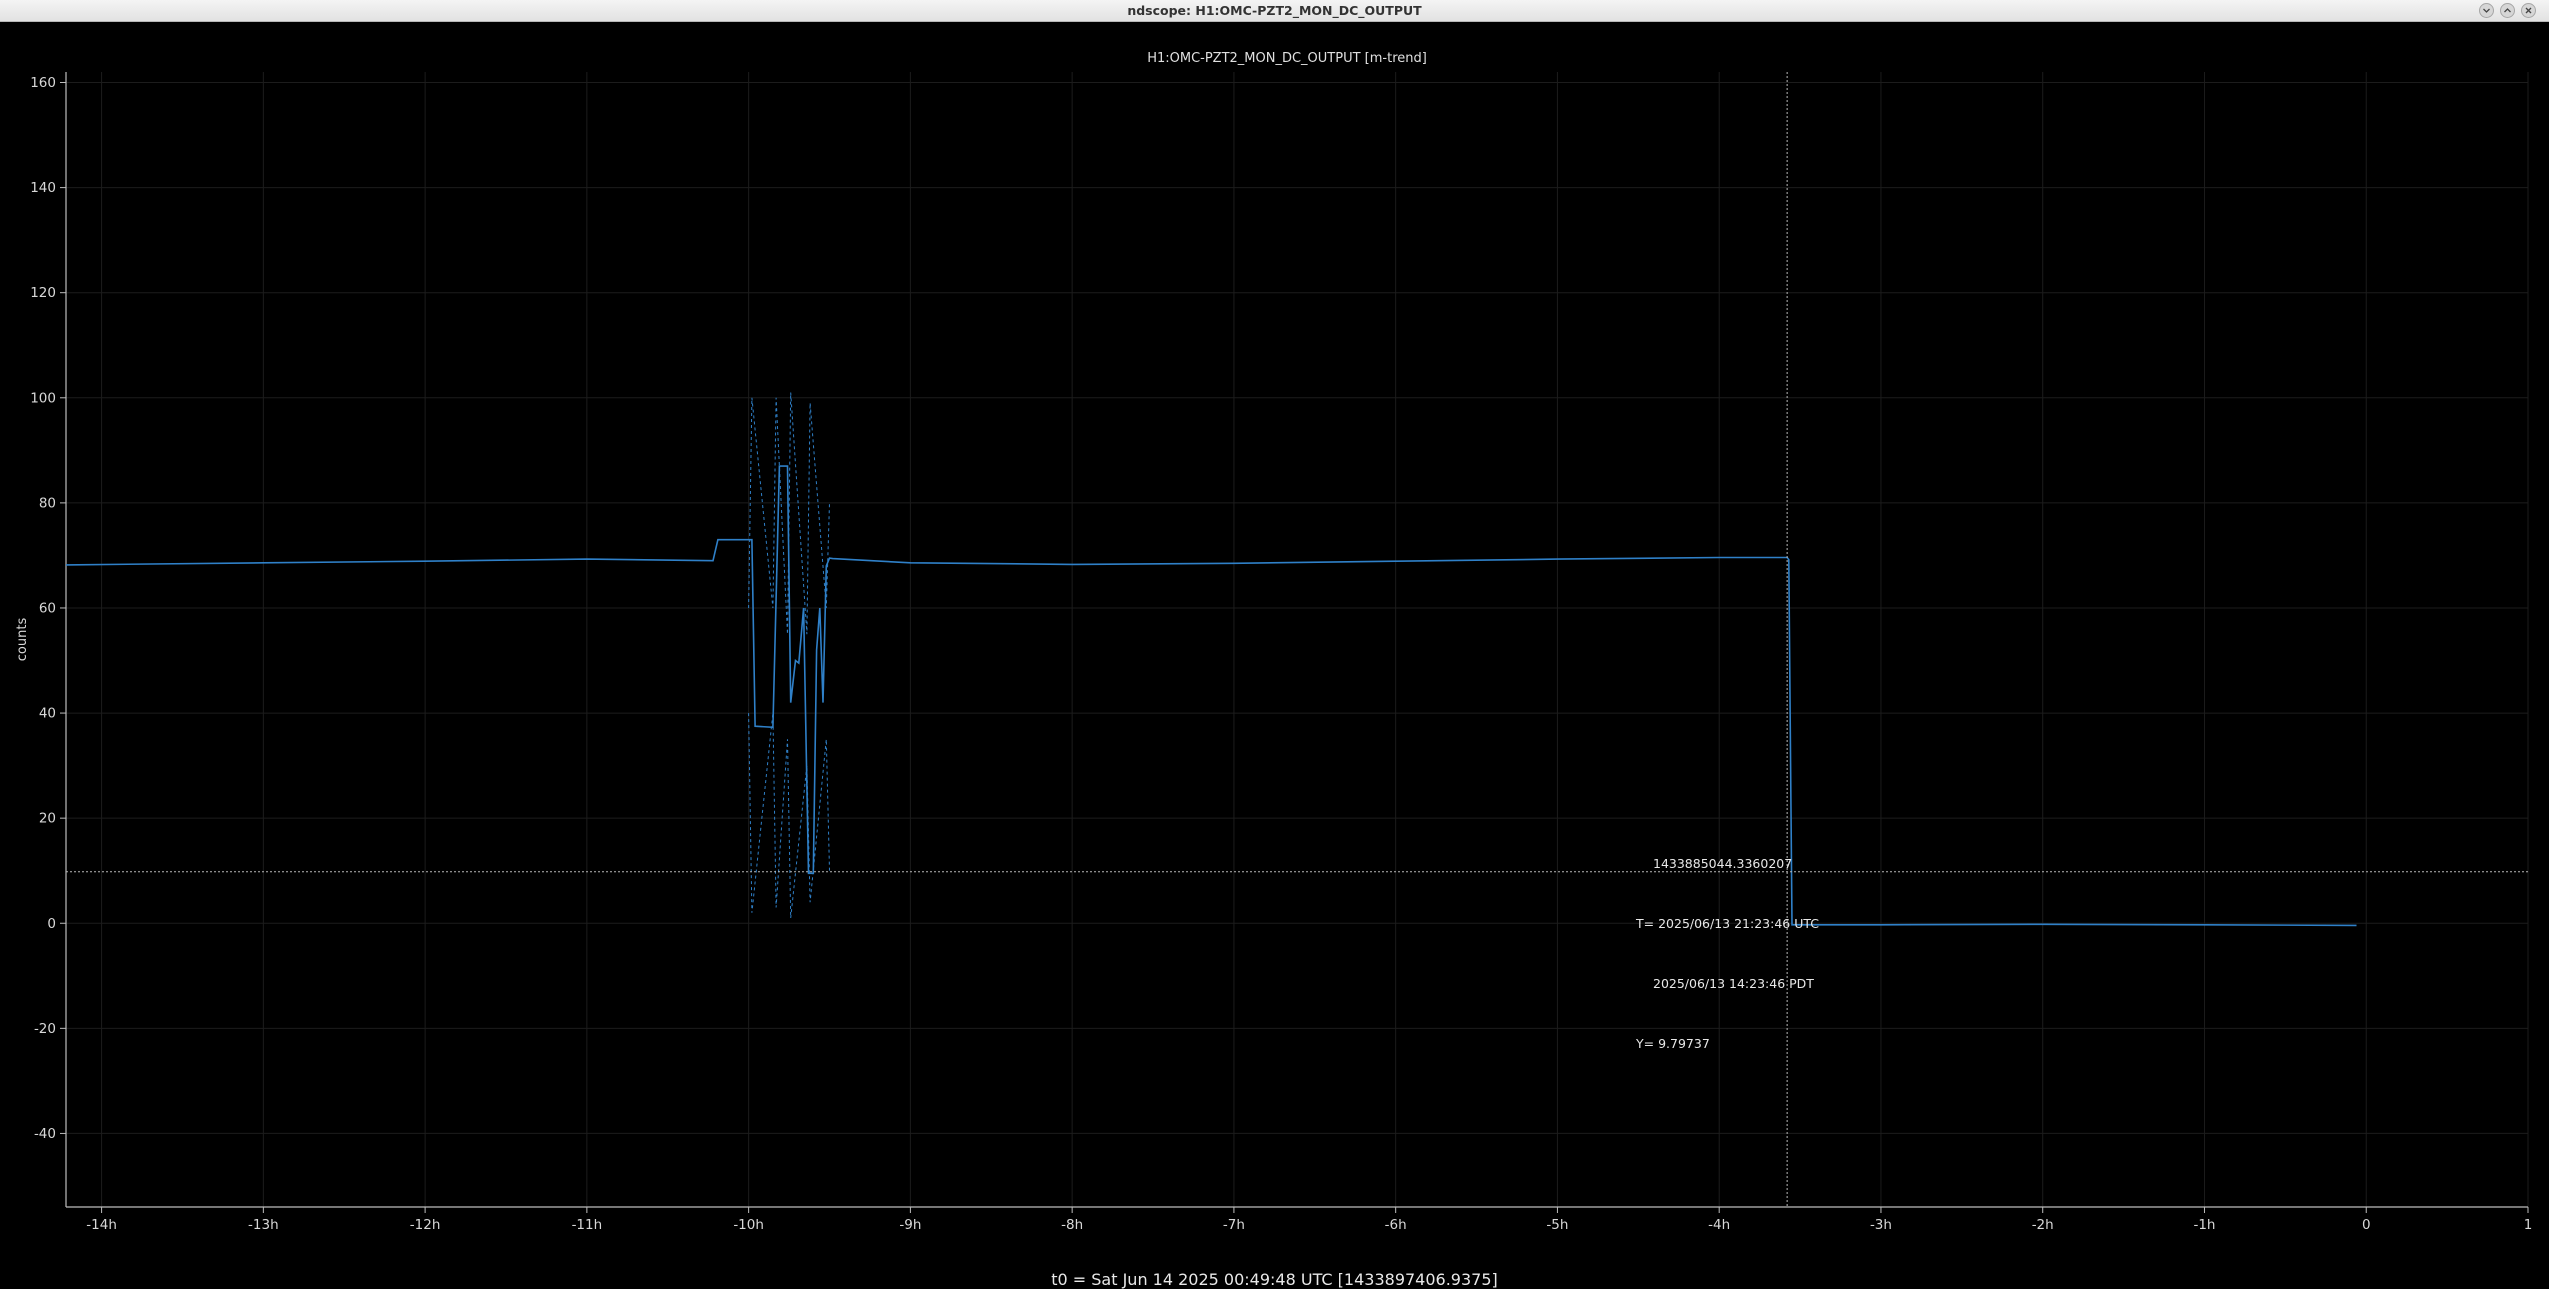 Image resolution: width=2549 pixels, height=1289 pixels. I want to click on x-tick-label: -9h, so click(910, 1225).